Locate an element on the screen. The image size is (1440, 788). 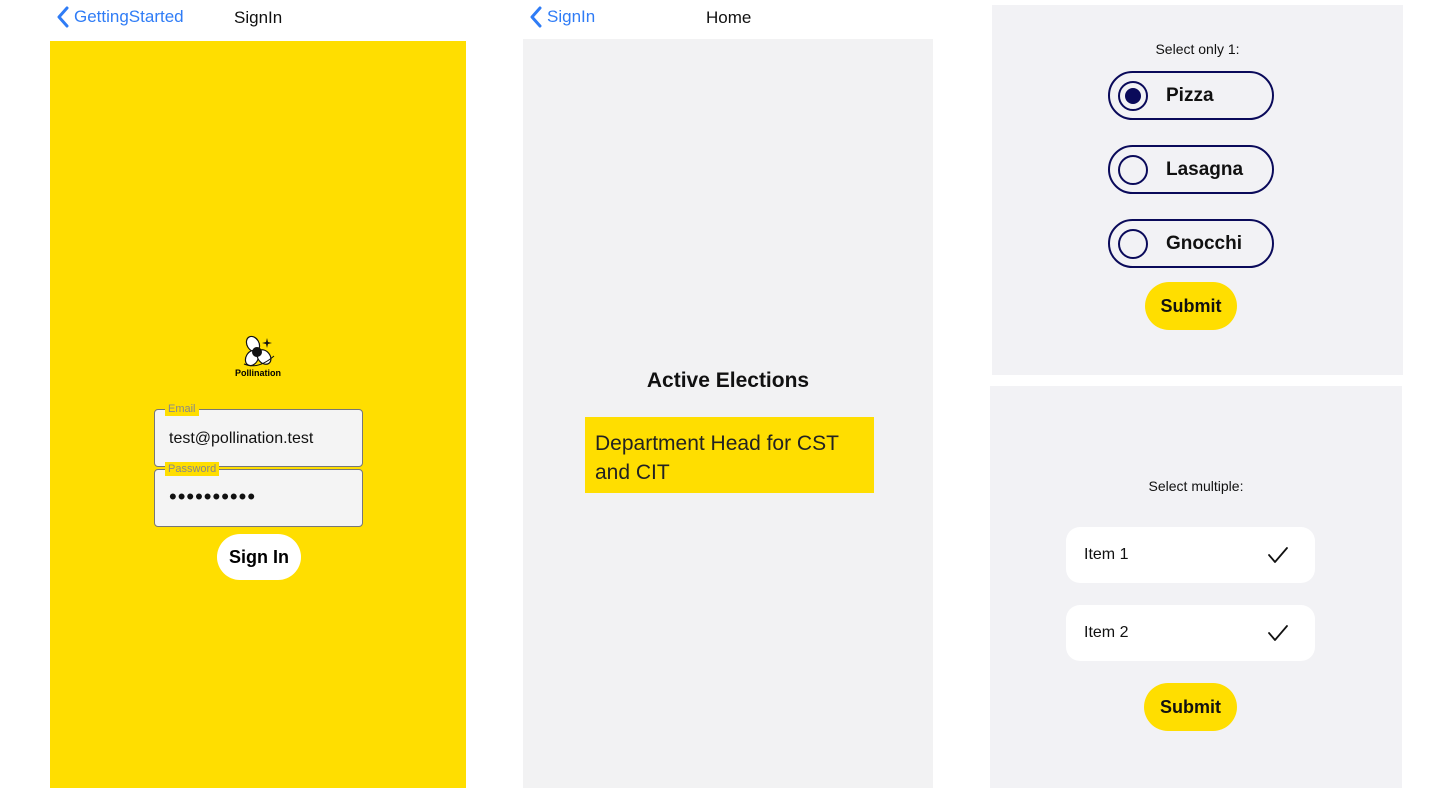
election-card: Department Head for CST and CIT is located at coordinates (729, 455).